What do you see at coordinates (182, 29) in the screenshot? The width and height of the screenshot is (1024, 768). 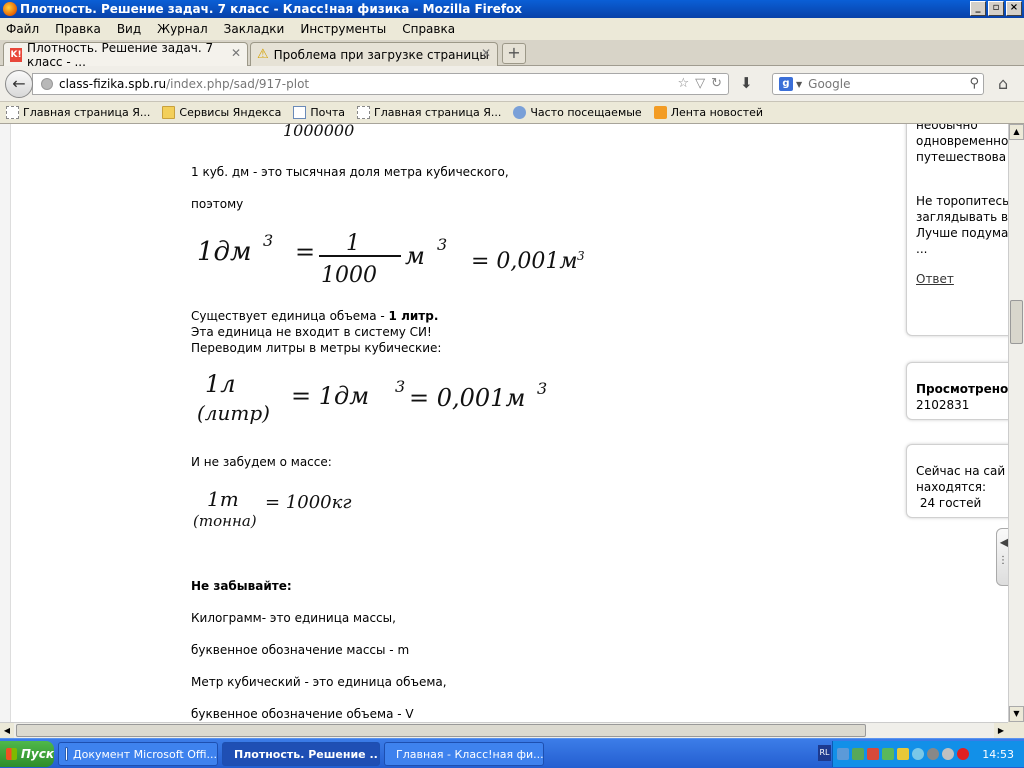 I see `menu-history: Журнал` at bounding box center [182, 29].